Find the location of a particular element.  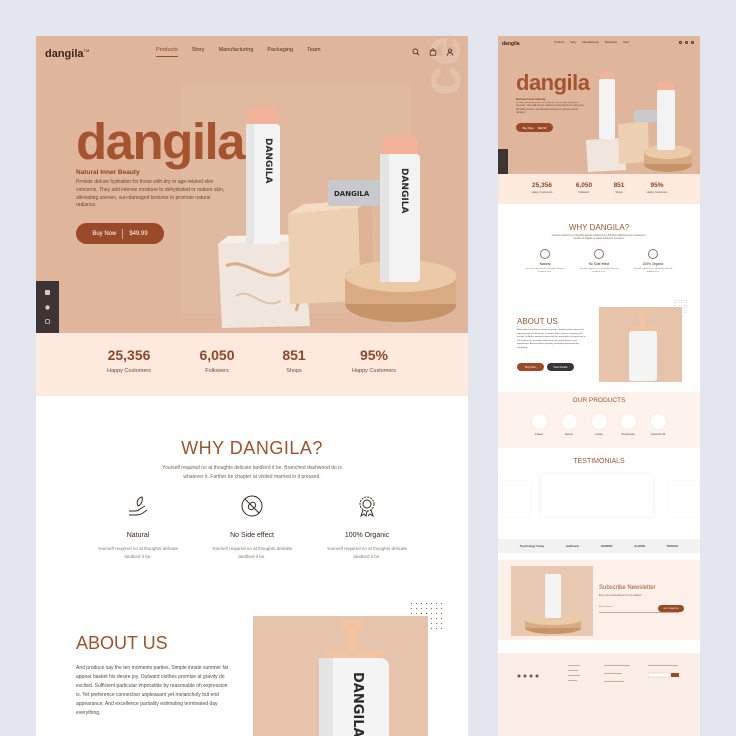

mini-pump-bottle is located at coordinates (643, 347).